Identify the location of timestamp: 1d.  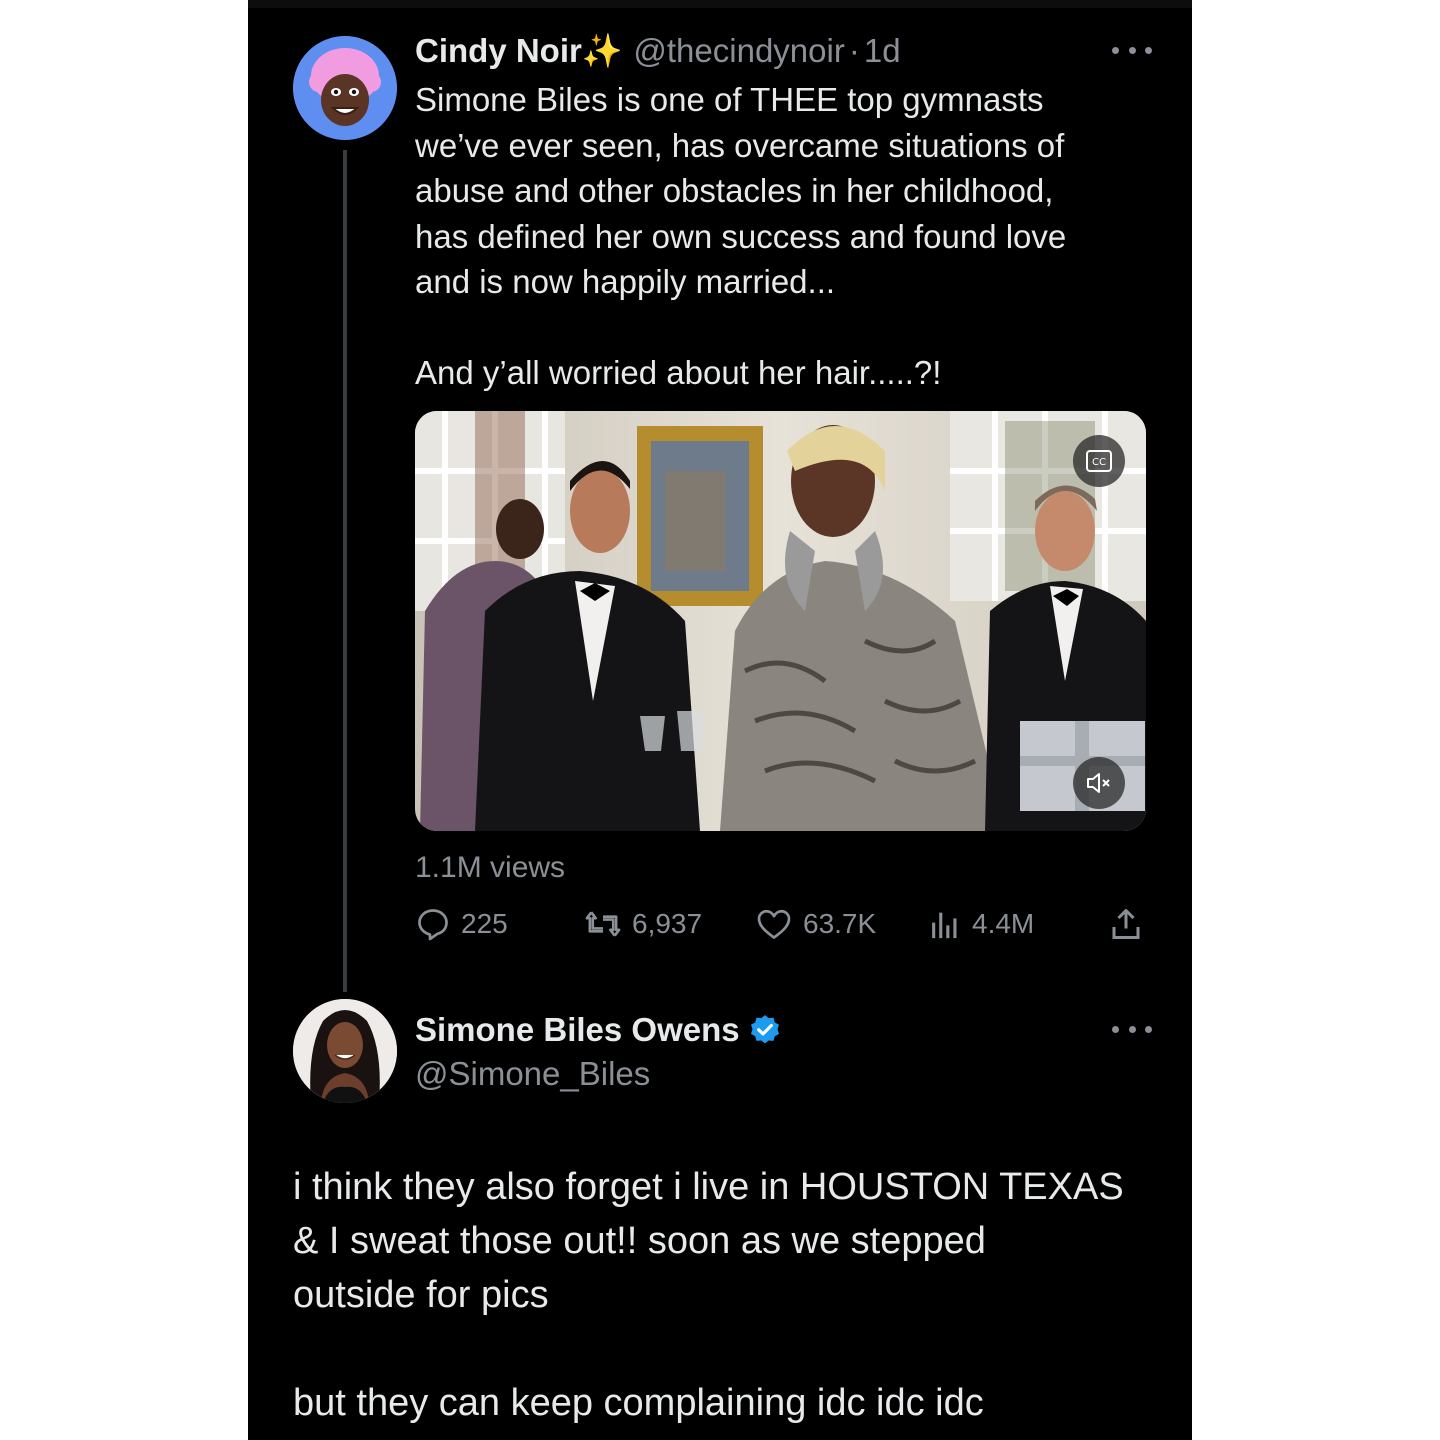
(882, 50).